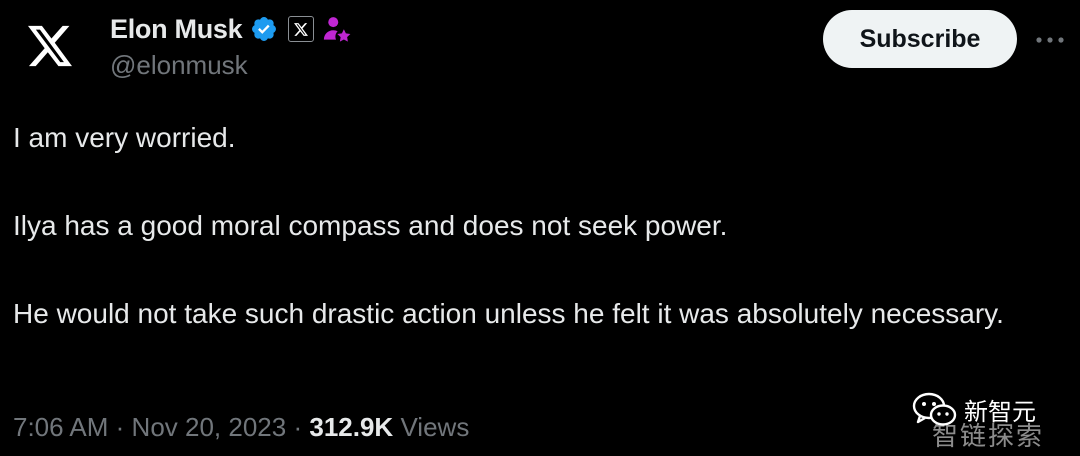 Image resolution: width=1080 pixels, height=456 pixels. What do you see at coordinates (351, 427) in the screenshot?
I see `views-count: 312.9K` at bounding box center [351, 427].